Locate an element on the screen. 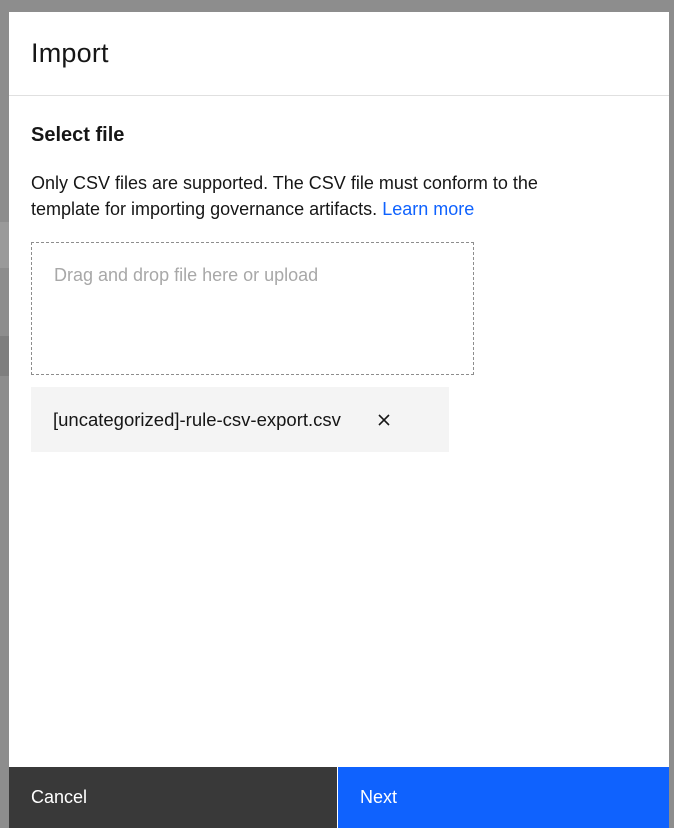  close-icon is located at coordinates (384, 419).